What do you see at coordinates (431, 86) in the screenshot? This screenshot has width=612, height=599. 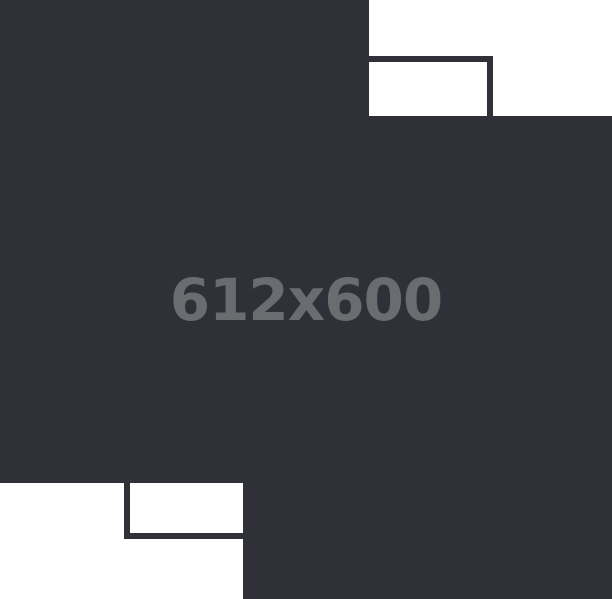 I see `placeholder-outline-top` at bounding box center [431, 86].